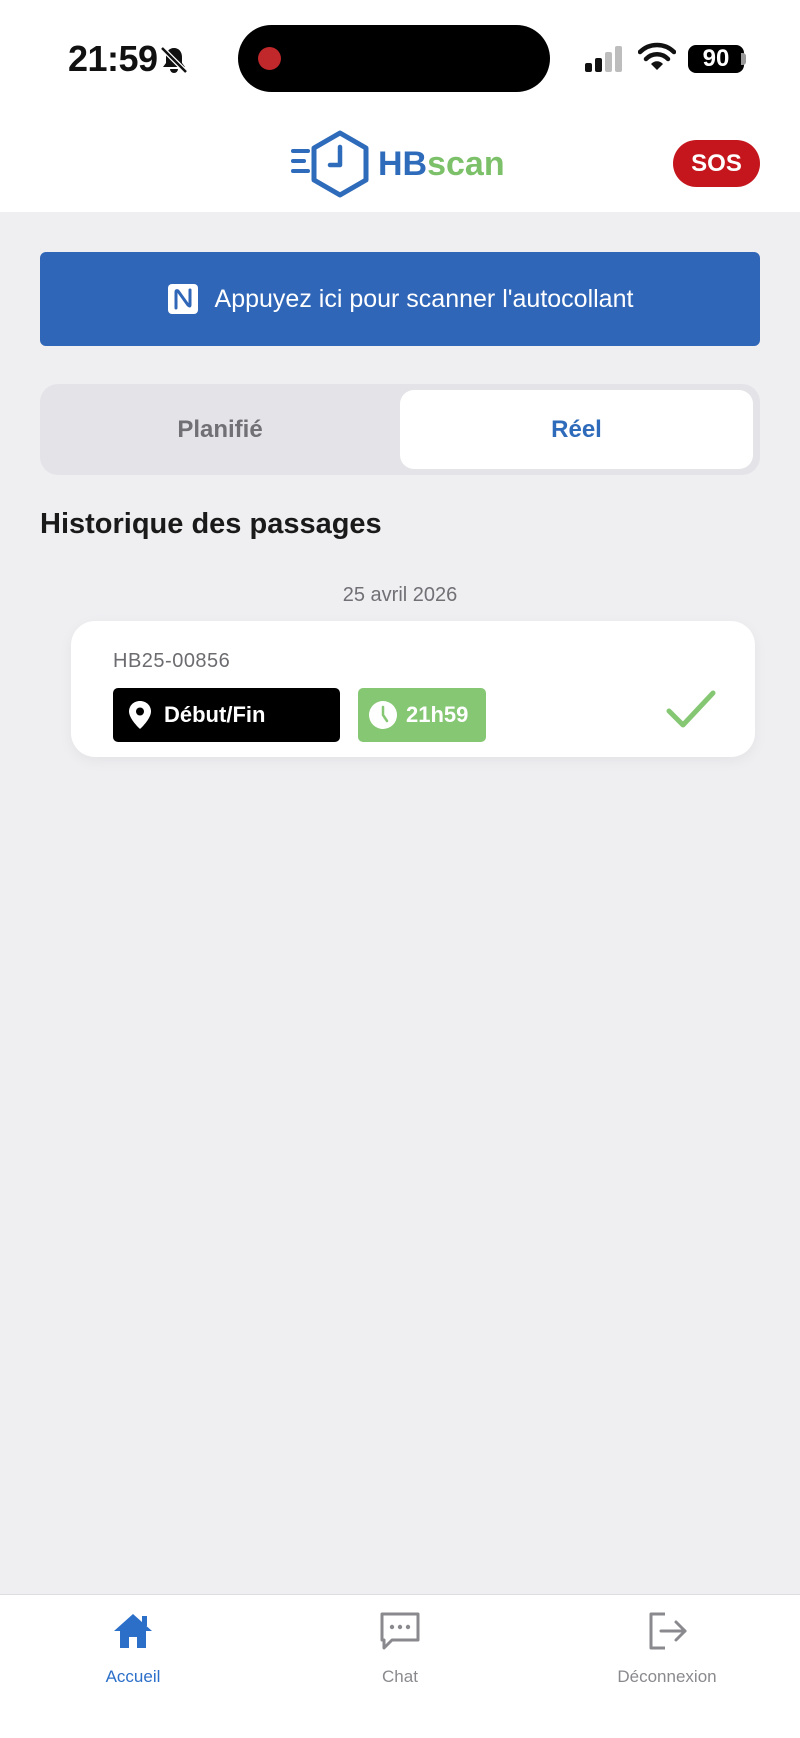 The height and width of the screenshot is (1738, 800). What do you see at coordinates (174, 60) in the screenshot?
I see `bell-muted-icon` at bounding box center [174, 60].